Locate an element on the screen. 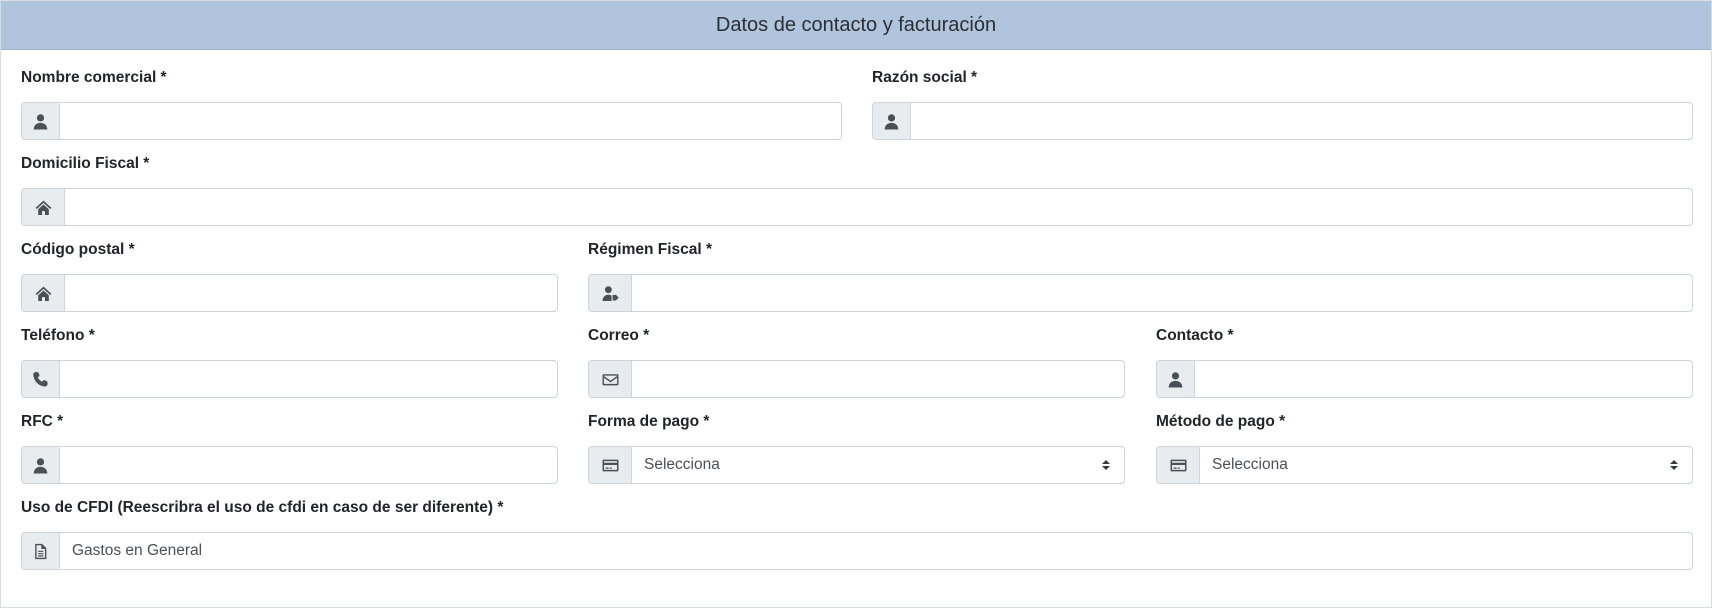 Image resolution: width=1712 pixels, height=611 pixels. regimen-fiscal-field: Régimen Fiscal * is located at coordinates (1140, 276).